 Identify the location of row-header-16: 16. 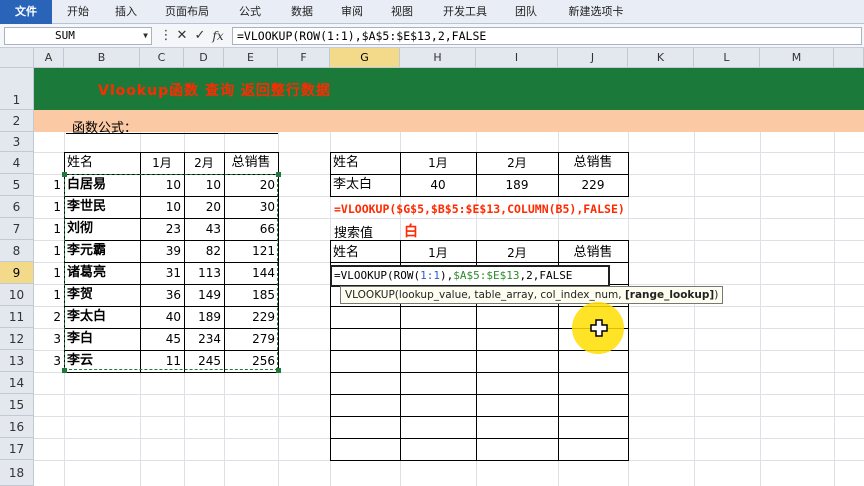
(17, 427).